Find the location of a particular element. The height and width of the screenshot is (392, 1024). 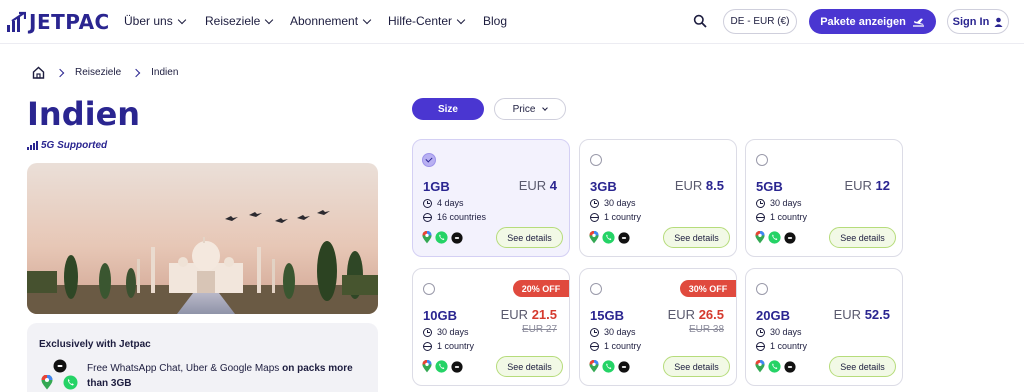

jetpac-logo: JETPAC is located at coordinates (58, 22).